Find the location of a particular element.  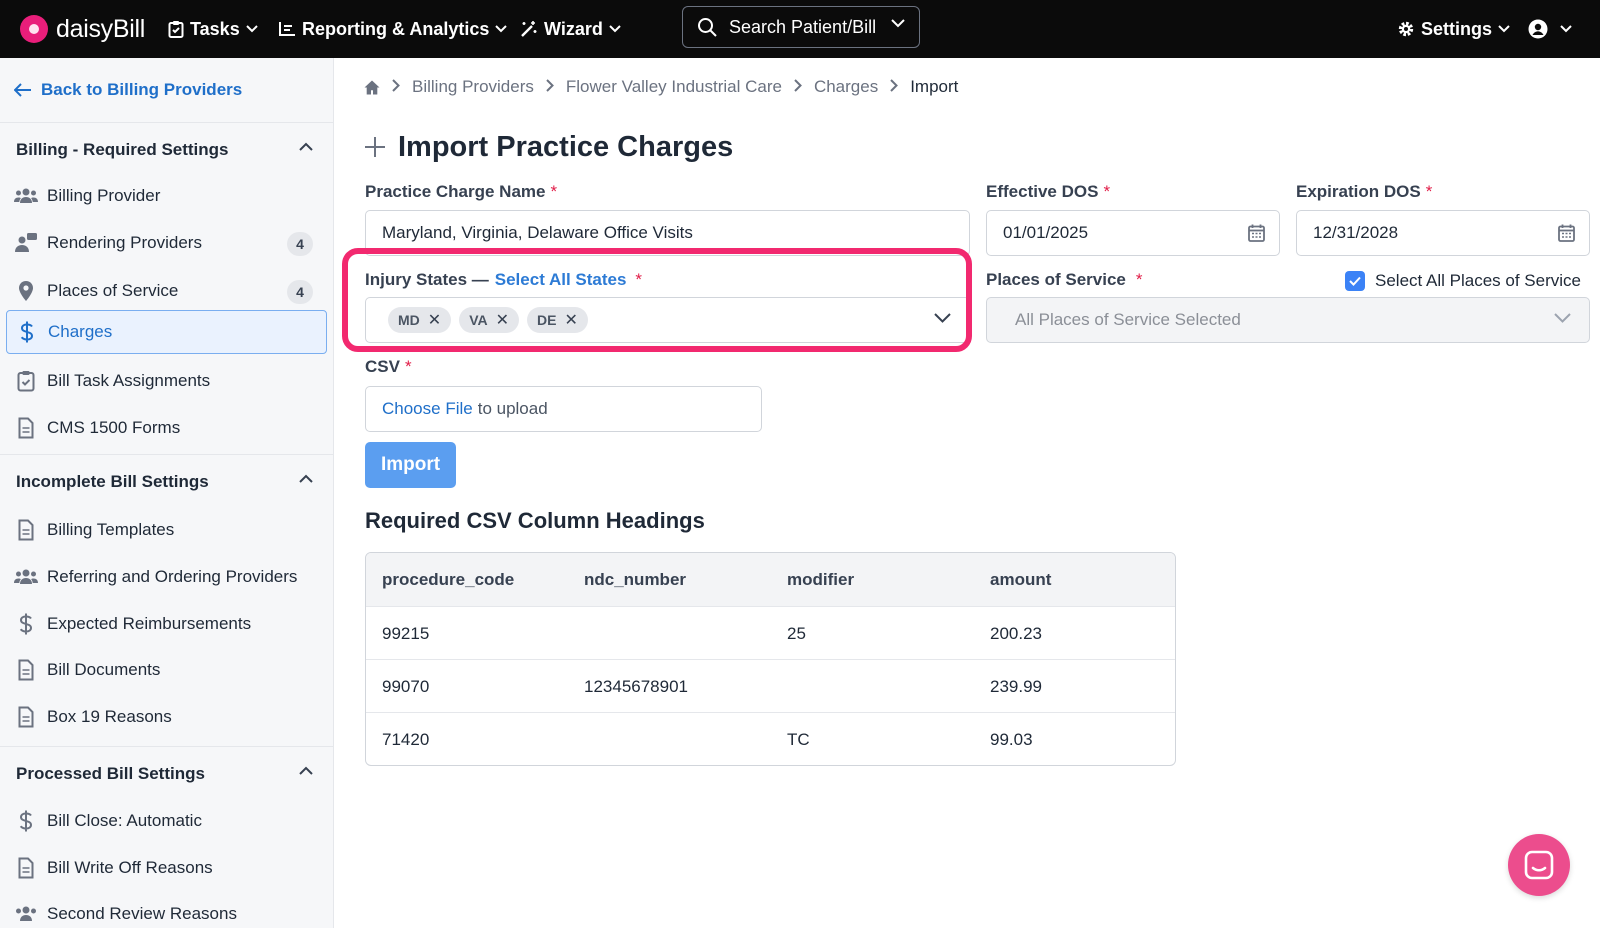

sidebar-item-label: Box 19 Reasons is located at coordinates (109, 716).